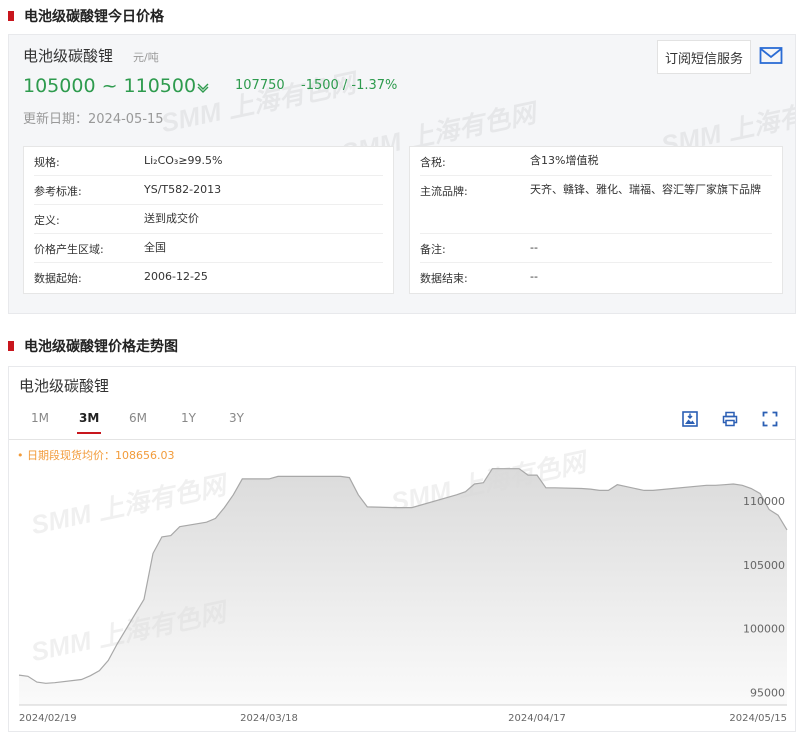  What do you see at coordinates (537, 718) in the screenshot?
I see `x-tick-label: 2024/04/17` at bounding box center [537, 718].